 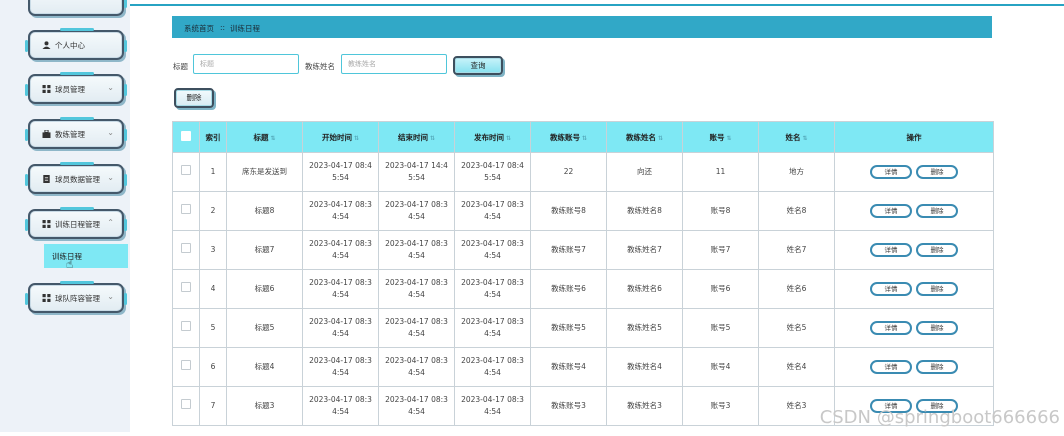 I want to click on column-header: 账号 ⇅, so click(x=720, y=137).